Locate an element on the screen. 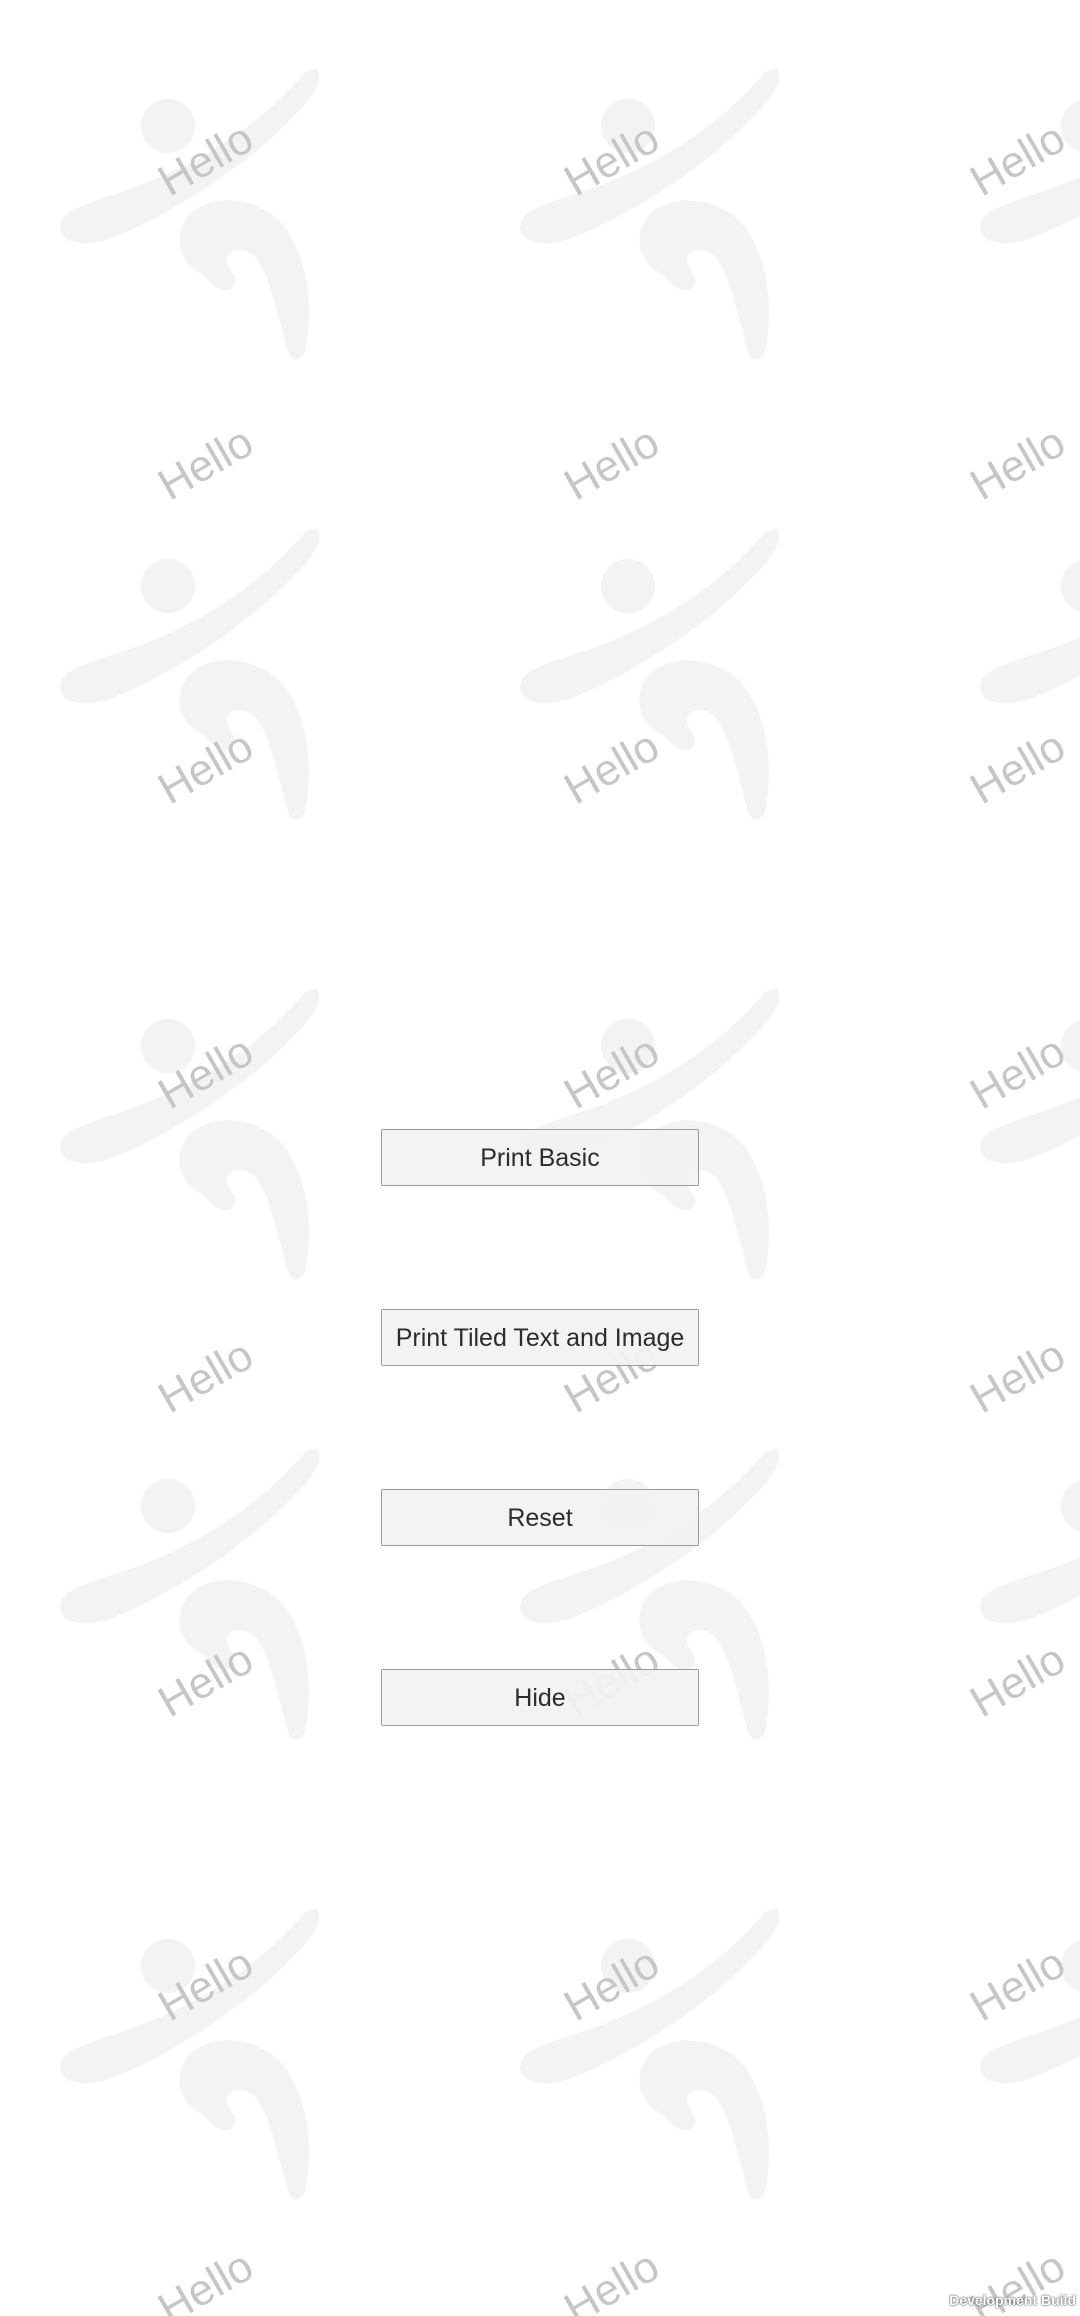 The image size is (1080, 2316). hide-button: Hide is located at coordinates (540, 1697).